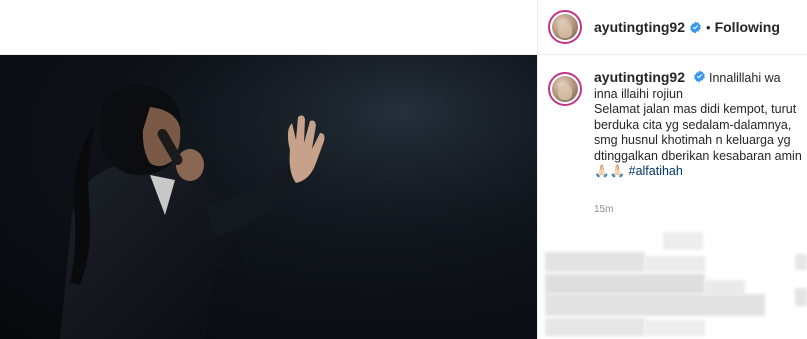  Describe the element at coordinates (656, 171) in the screenshot. I see `caption-hashtag: #alfatihah` at that location.